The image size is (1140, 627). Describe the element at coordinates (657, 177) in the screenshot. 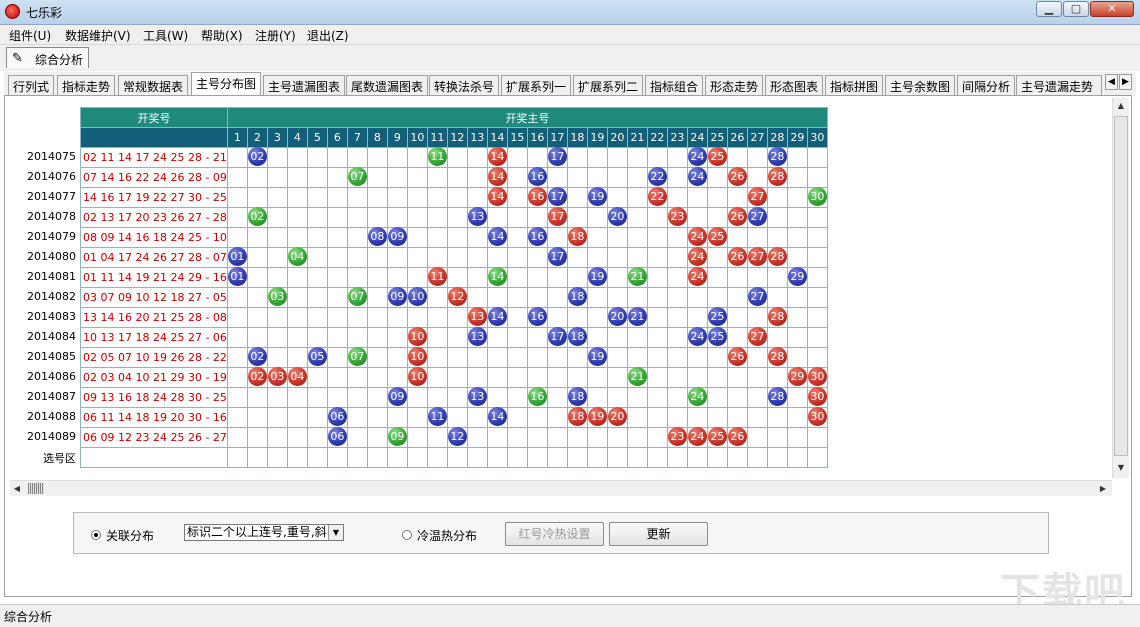

I see `grid-cell: 22` at that location.